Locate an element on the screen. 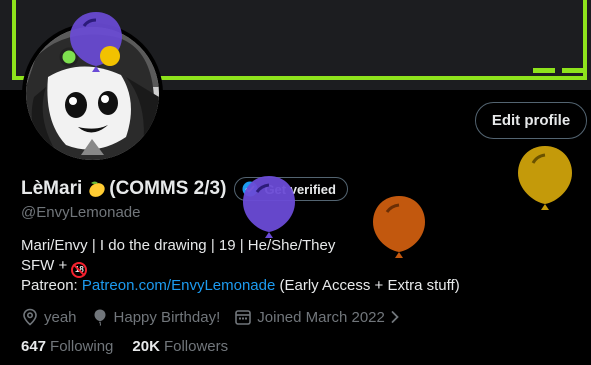 The image size is (591, 365). display-name-suffix: (COMMS 2/3) is located at coordinates (168, 188).